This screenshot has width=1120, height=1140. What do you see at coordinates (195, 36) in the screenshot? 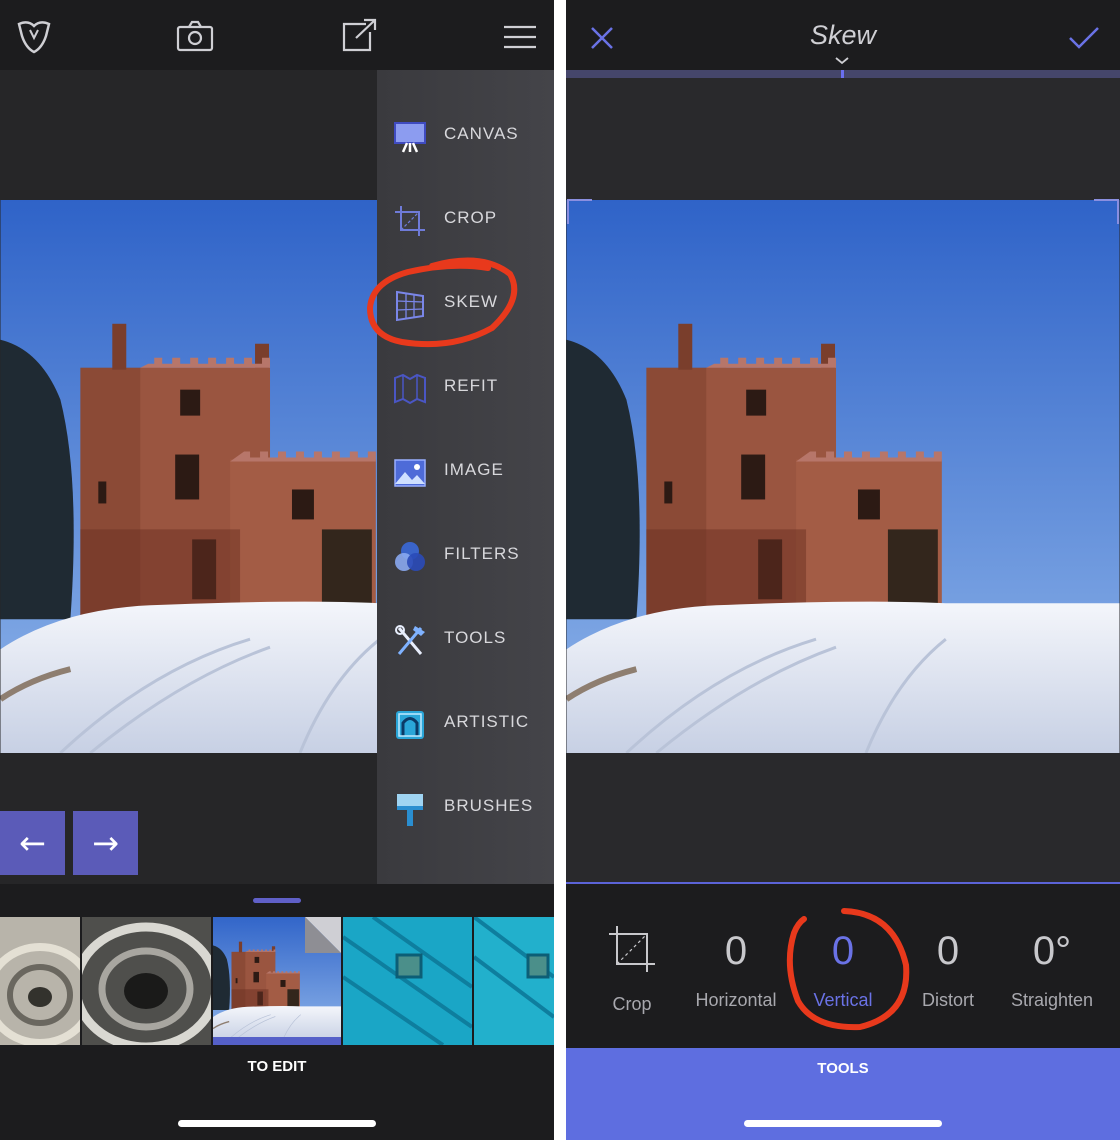
I see `camera-icon` at bounding box center [195, 36].